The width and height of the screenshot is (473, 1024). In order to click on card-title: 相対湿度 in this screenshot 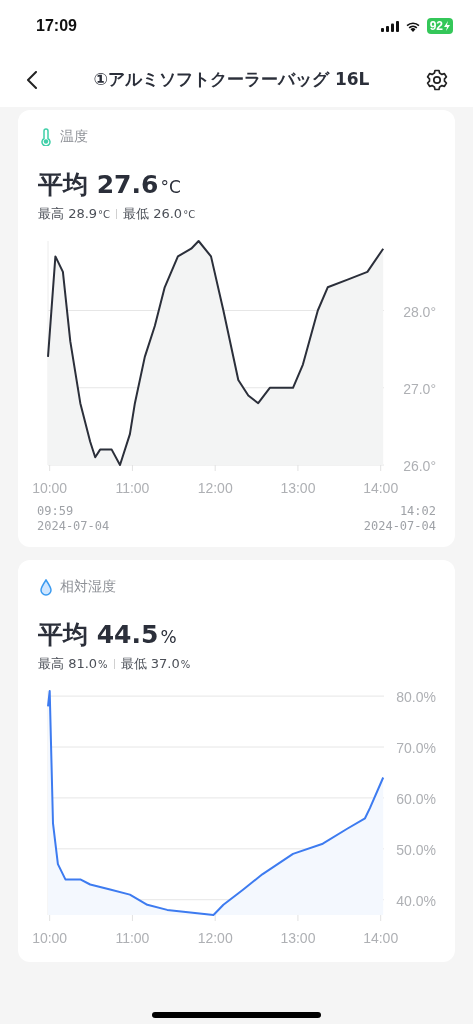, I will do `click(88, 587)`.